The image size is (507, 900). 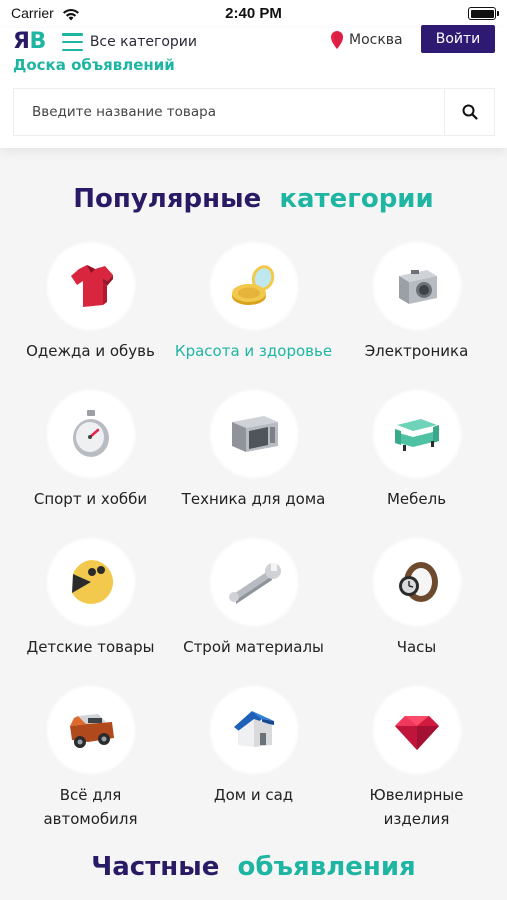 I want to click on battery-icon, so click(x=483, y=13).